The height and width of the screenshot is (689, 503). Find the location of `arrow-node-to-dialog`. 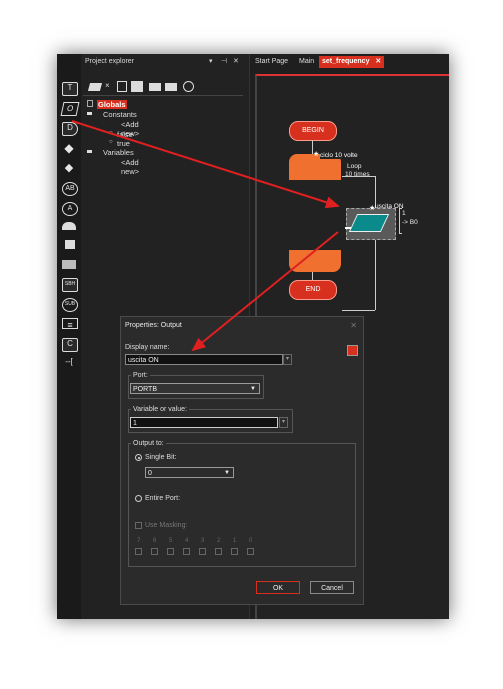

arrow-node-to-dialog is located at coordinates (265, 291).